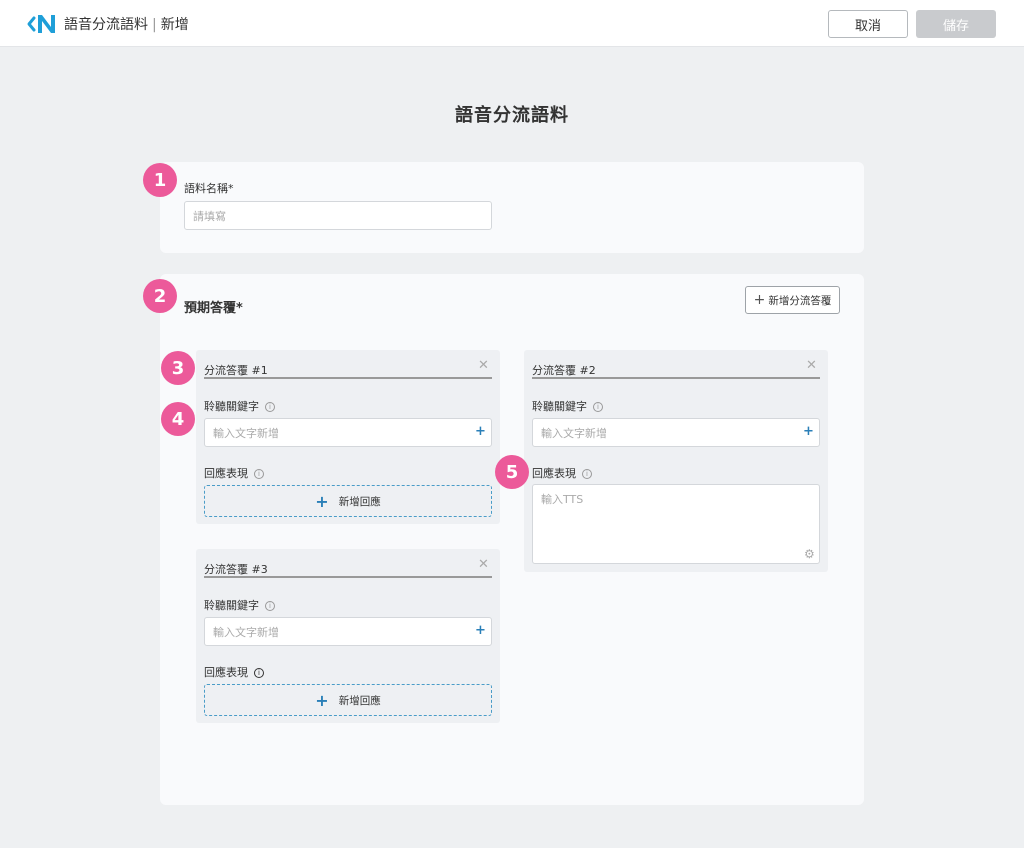 The image size is (1024, 848). What do you see at coordinates (239, 605) in the screenshot?
I see `keyword-label-3: 聆聽關鍵字 i` at bounding box center [239, 605].